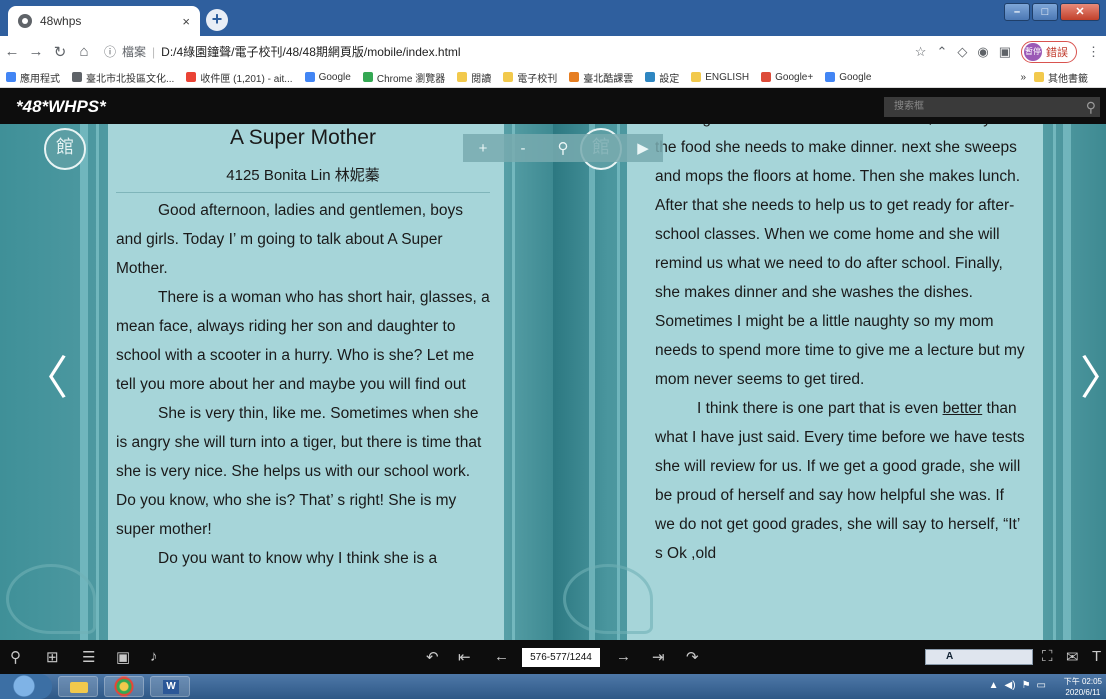  What do you see at coordinates (483, 148) in the screenshot?
I see `zoom-in-button: +` at bounding box center [483, 148].